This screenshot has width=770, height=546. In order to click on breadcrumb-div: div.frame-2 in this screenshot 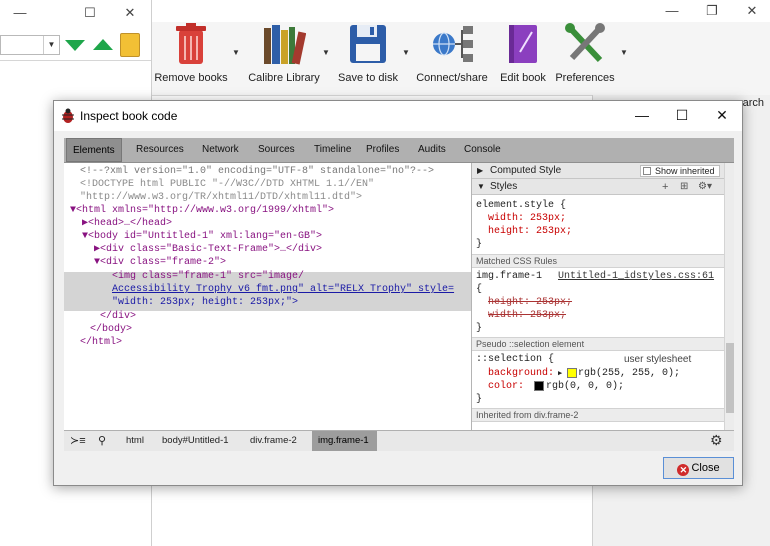, I will do `click(273, 441)`.